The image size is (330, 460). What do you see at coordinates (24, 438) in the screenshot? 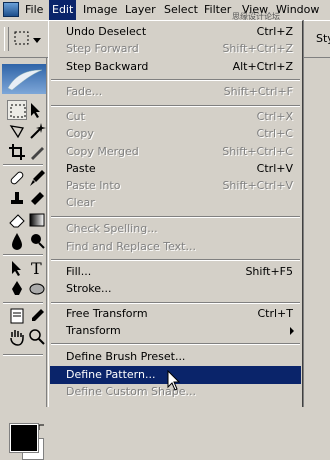
I see `foreground-color-swatch` at bounding box center [24, 438].